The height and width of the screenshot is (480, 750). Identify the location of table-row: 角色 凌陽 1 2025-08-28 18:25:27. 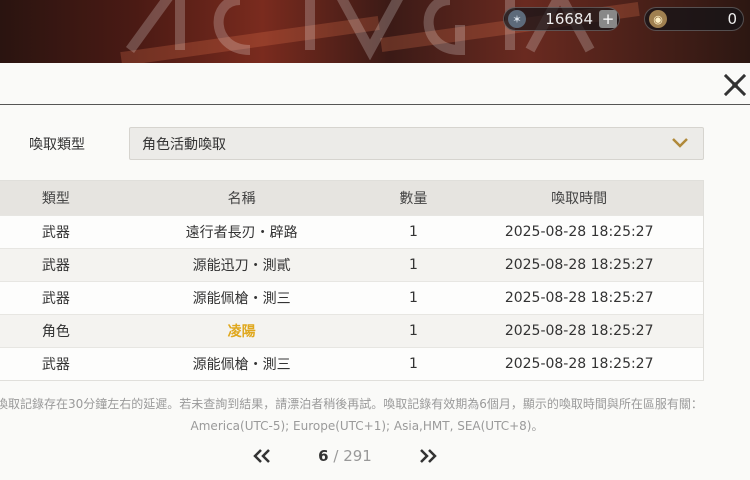
(351, 330).